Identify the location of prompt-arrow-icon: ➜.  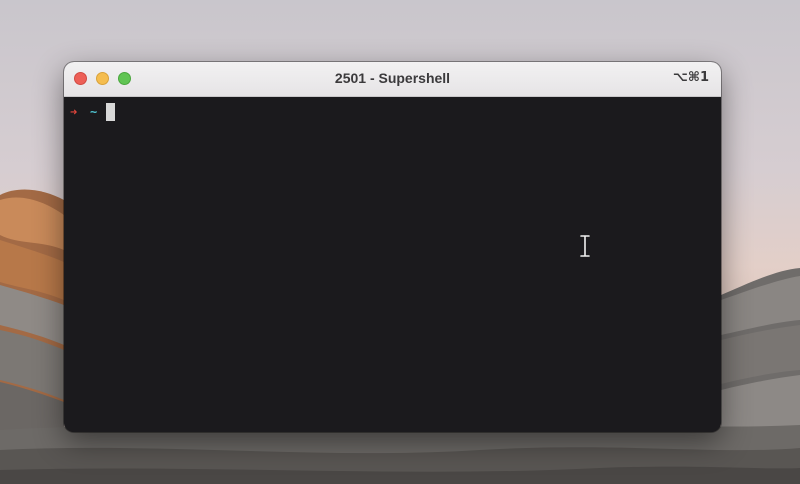
(74, 112).